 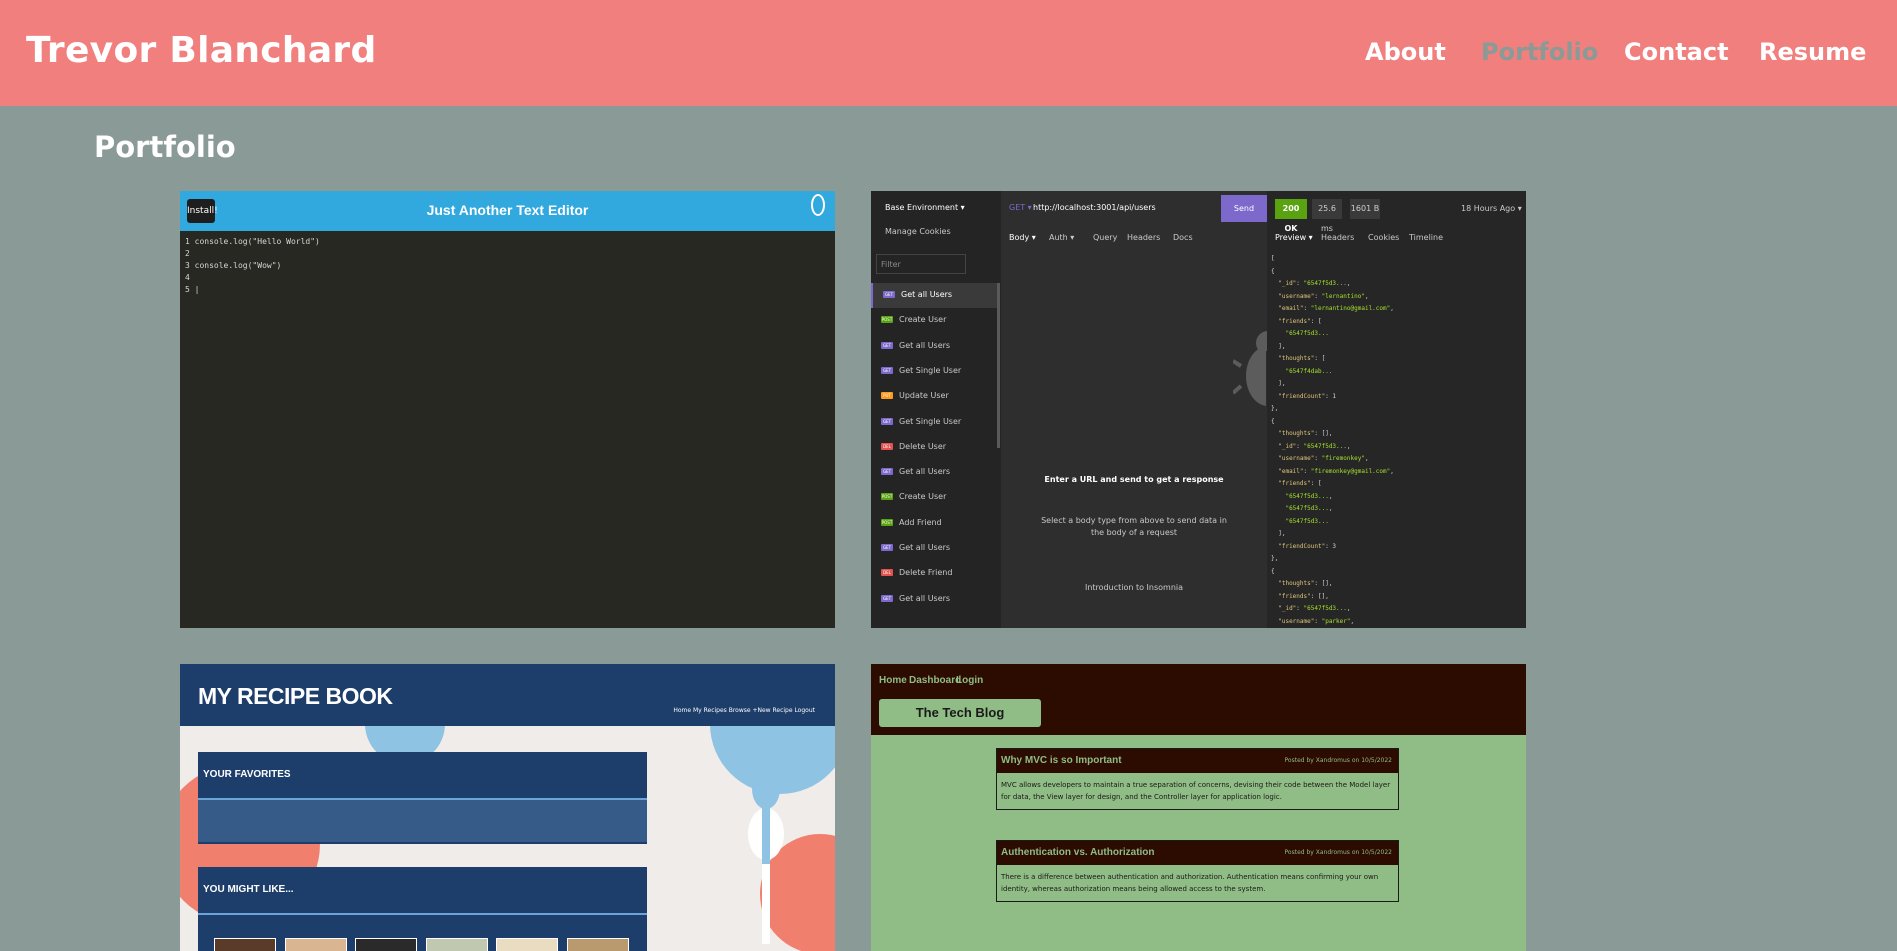 What do you see at coordinates (1426, 237) in the screenshot?
I see `tab-timeline: Timeline` at bounding box center [1426, 237].